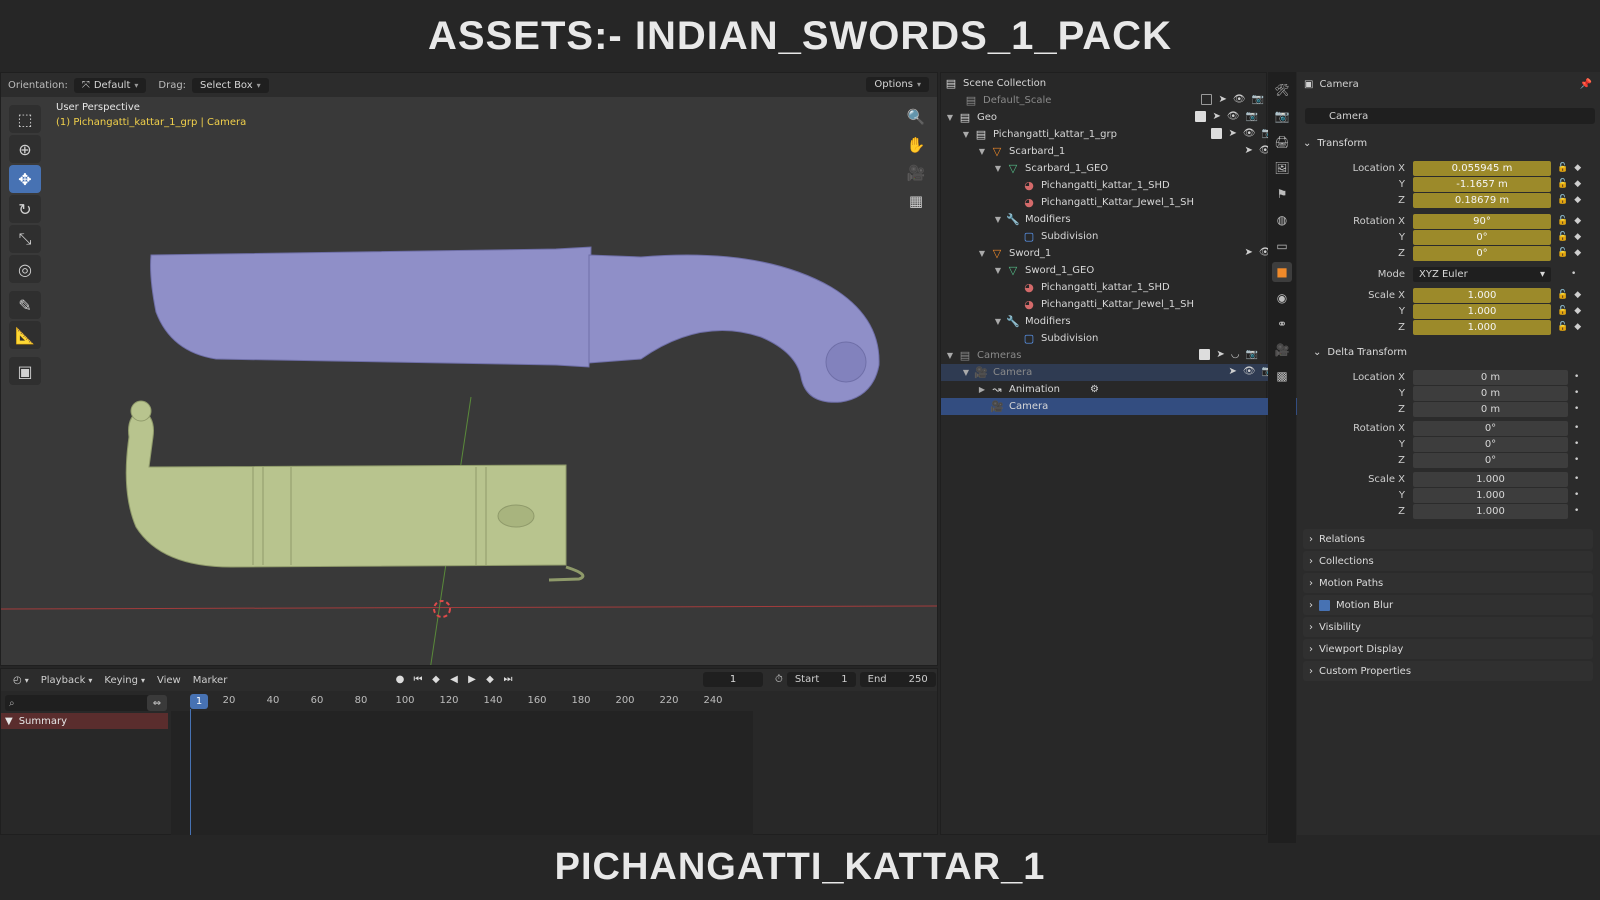  I want to click on outliner-row: ▼ ▤ Geo ➤ 👁 📷, so click(1105, 117).